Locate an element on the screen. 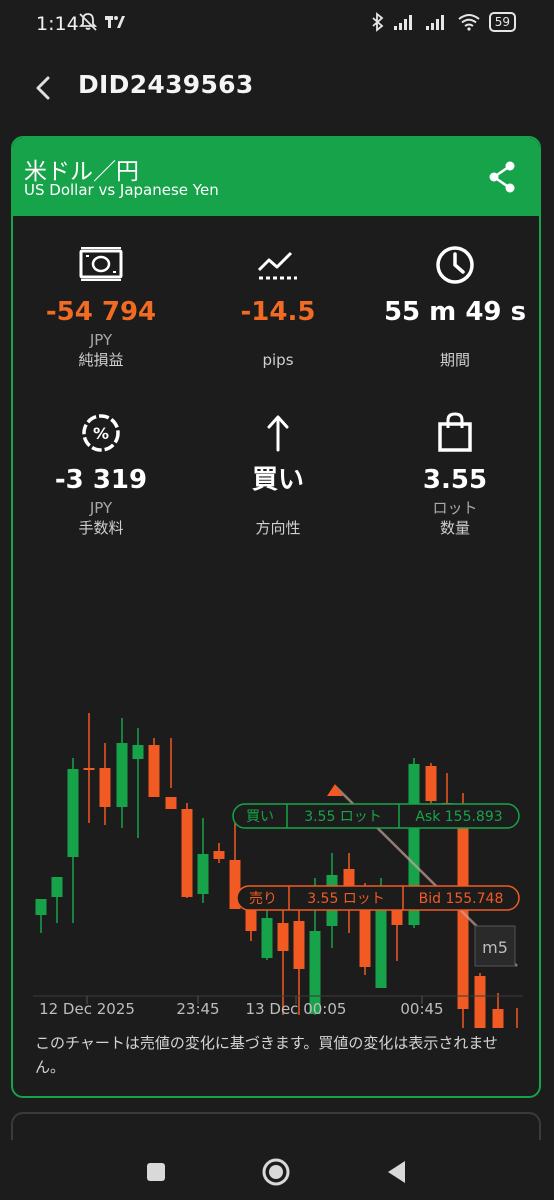  tradingview-icon is located at coordinates (115, 22).